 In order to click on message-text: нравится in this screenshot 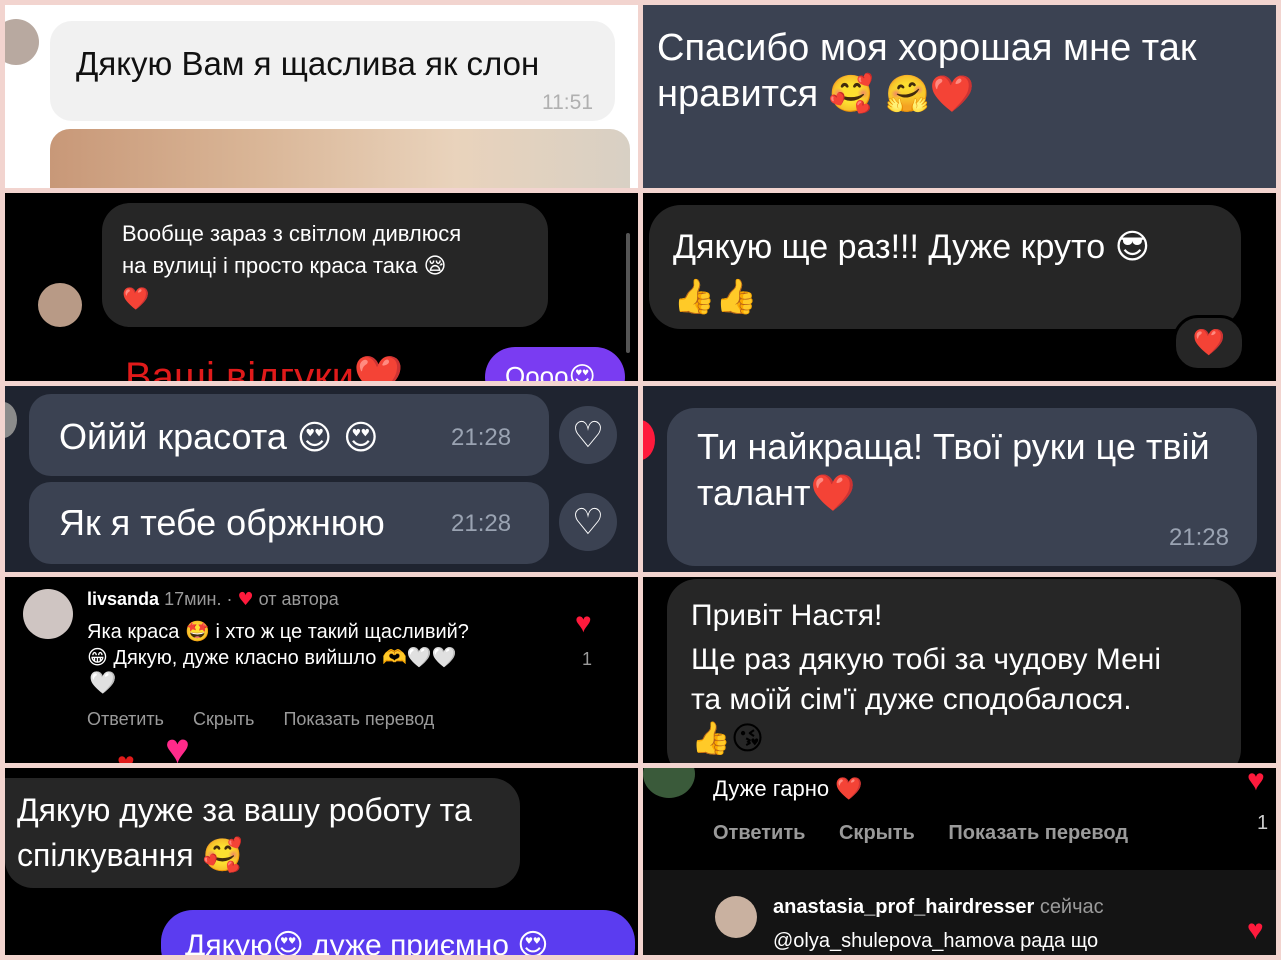, I will do `click(738, 94)`.